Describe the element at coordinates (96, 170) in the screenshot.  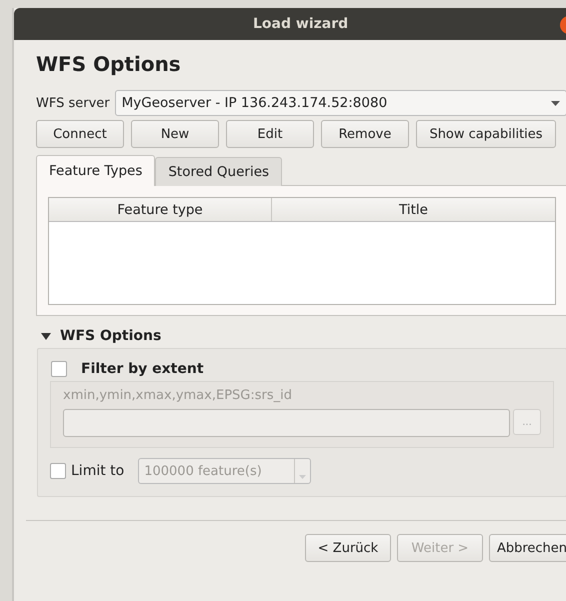
I see `tab: Feature Types` at that location.